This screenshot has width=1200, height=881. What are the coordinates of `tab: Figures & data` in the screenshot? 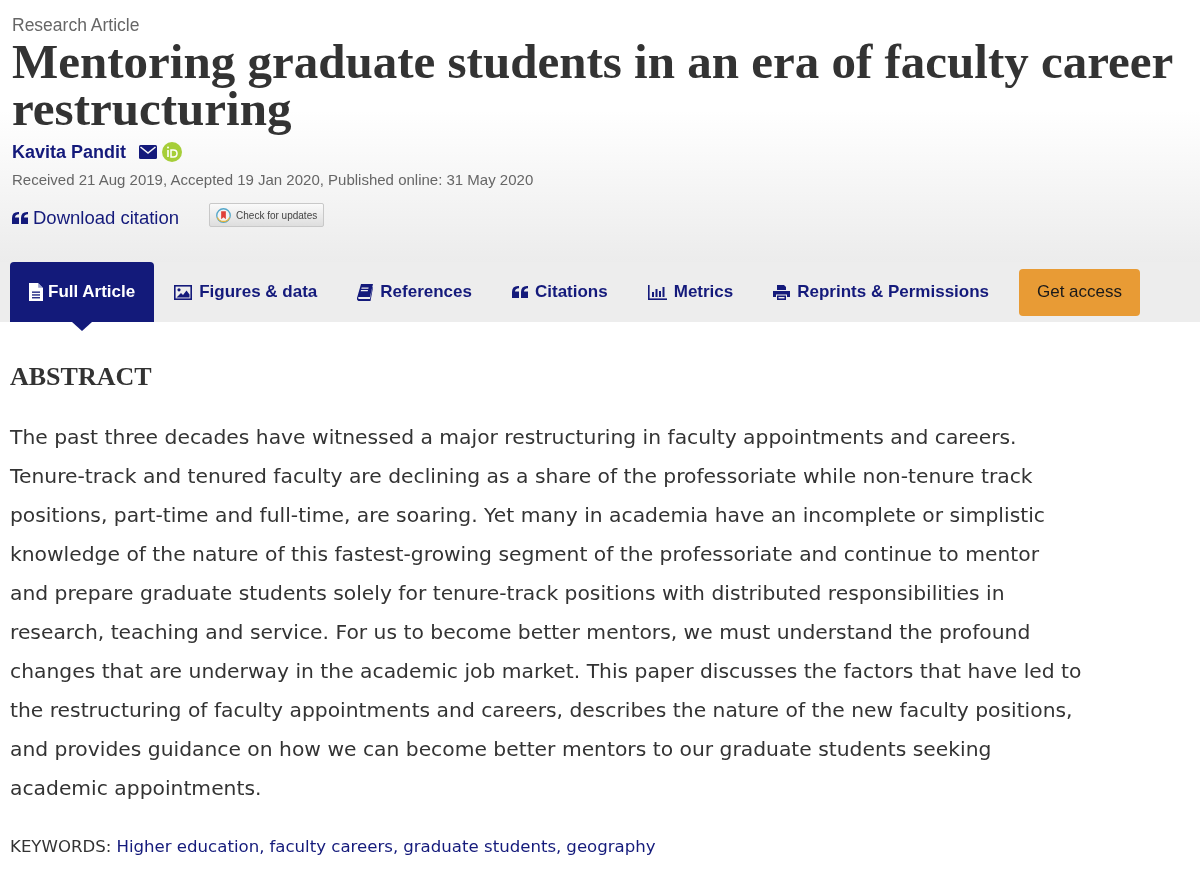 It's located at (246, 292).